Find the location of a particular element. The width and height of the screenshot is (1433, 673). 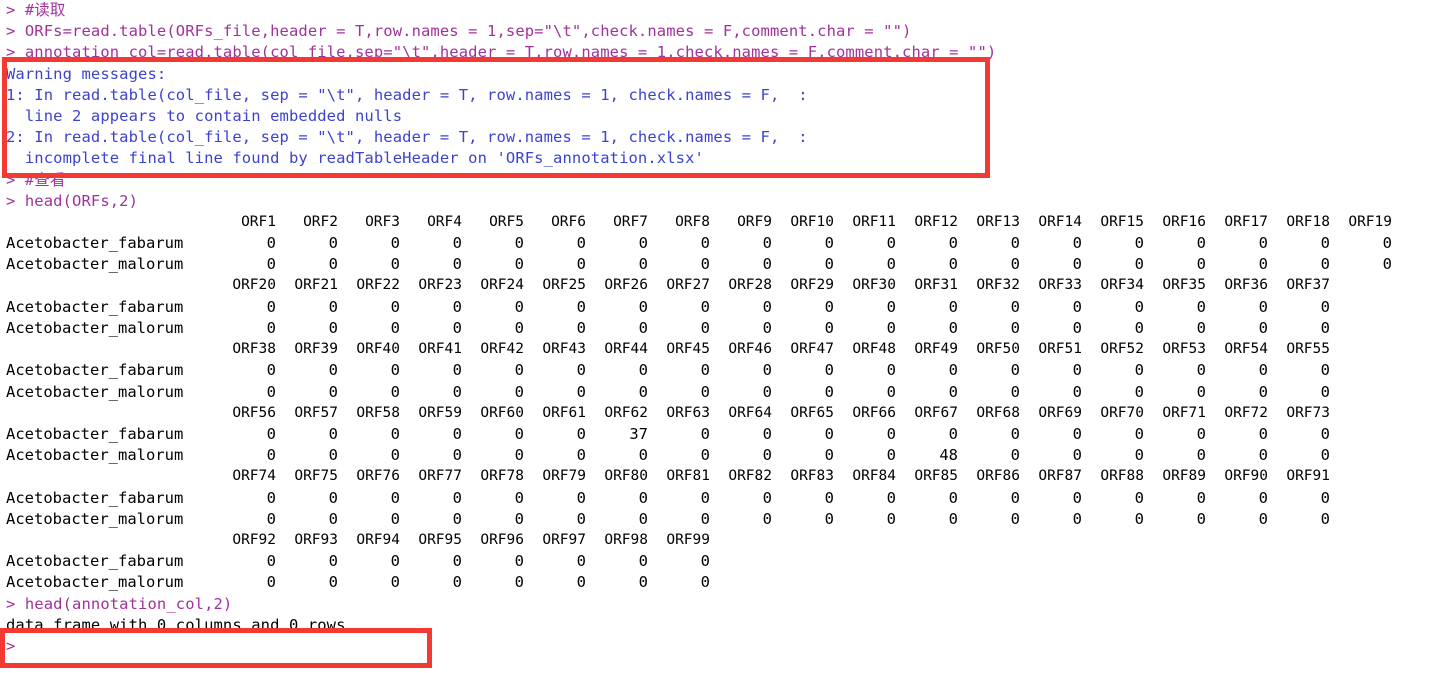

column-header-orf51: ORF51 is located at coordinates (1060, 349).